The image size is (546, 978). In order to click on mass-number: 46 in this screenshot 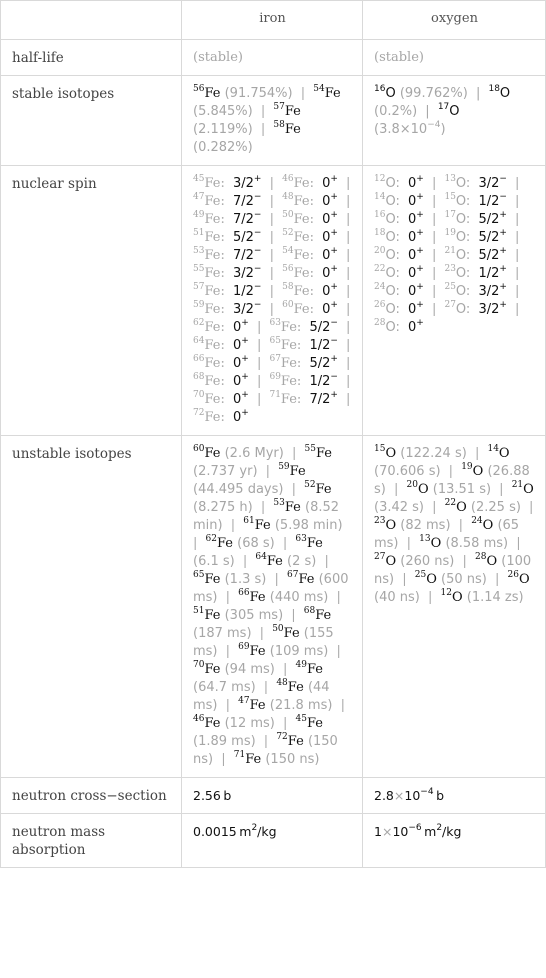, I will do `click(288, 179)`.